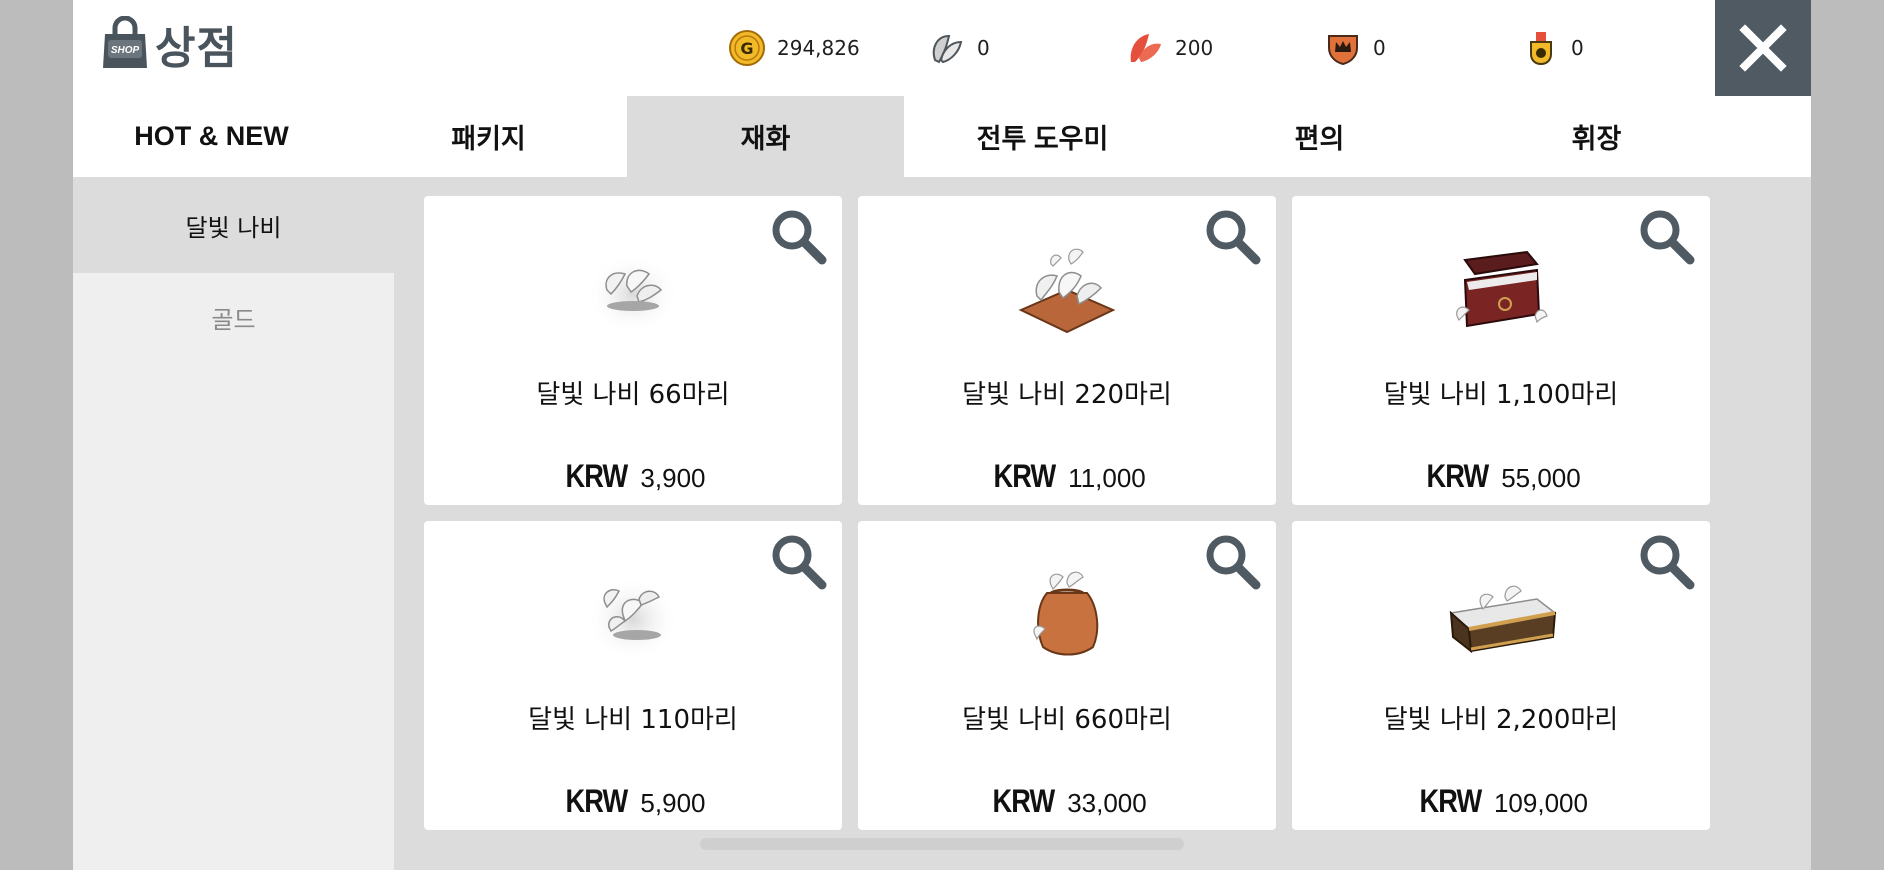  I want to click on butterfly-sack-icon, so click(1066, 613).